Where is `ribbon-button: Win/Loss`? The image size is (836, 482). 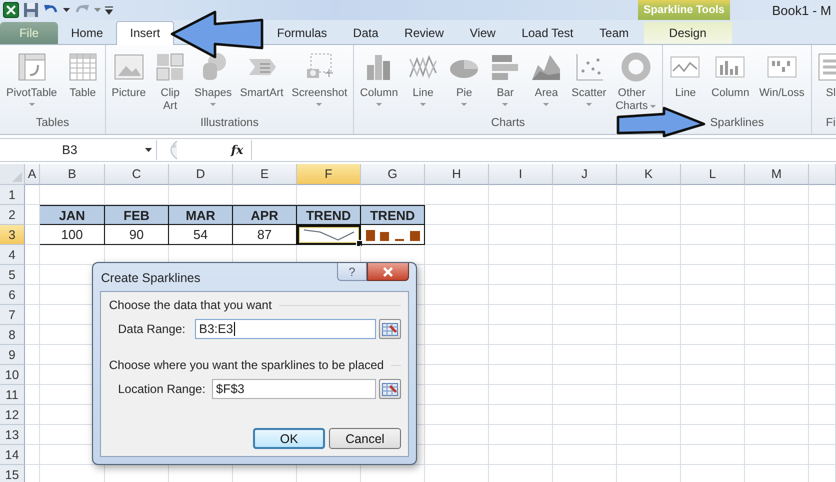
ribbon-button: Win/Loss is located at coordinates (781, 72).